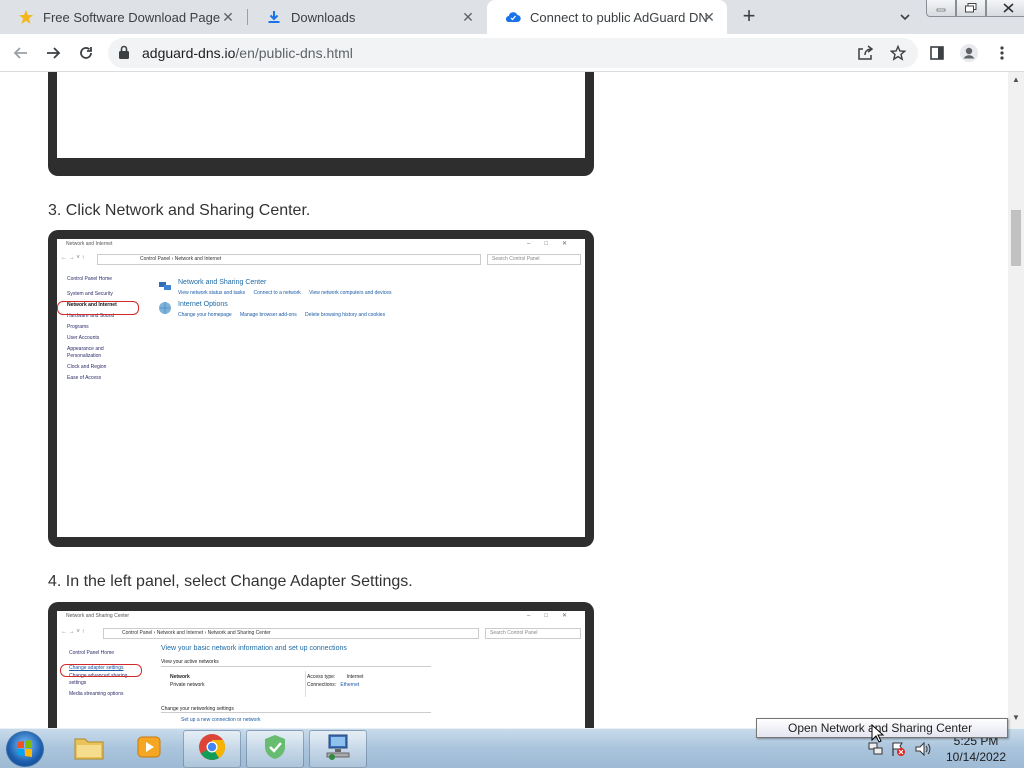 The image size is (1024, 771). I want to click on page-scrollbar: ▲ ▼, so click(1016, 400).